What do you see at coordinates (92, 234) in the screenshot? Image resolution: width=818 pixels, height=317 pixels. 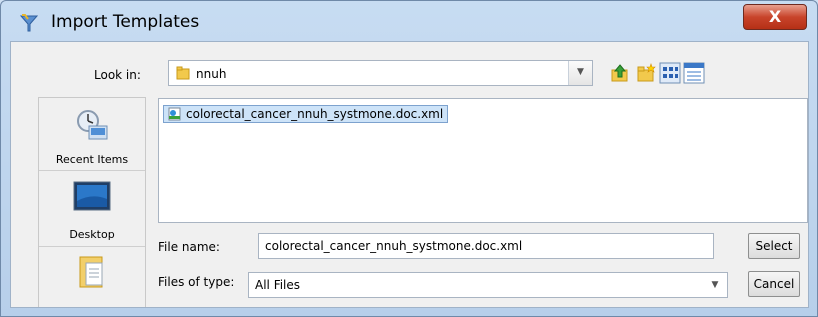 I see `place-label: Desktop` at bounding box center [92, 234].